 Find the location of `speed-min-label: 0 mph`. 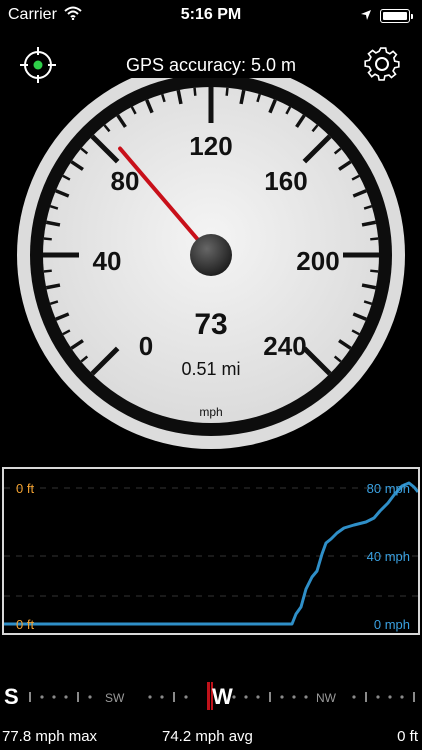

speed-min-label: 0 mph is located at coordinates (391, 624).